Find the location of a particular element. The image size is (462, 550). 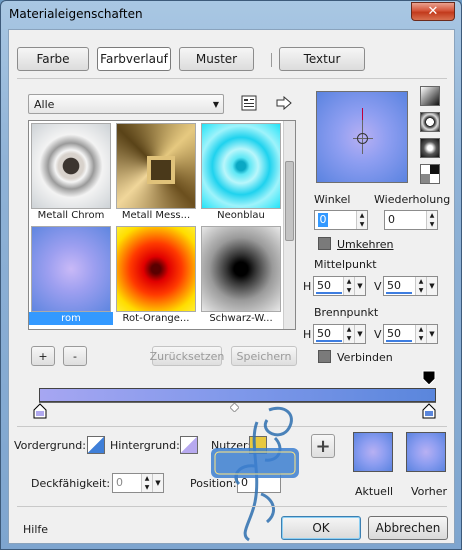

tab-textur: Textur is located at coordinates (322, 59).